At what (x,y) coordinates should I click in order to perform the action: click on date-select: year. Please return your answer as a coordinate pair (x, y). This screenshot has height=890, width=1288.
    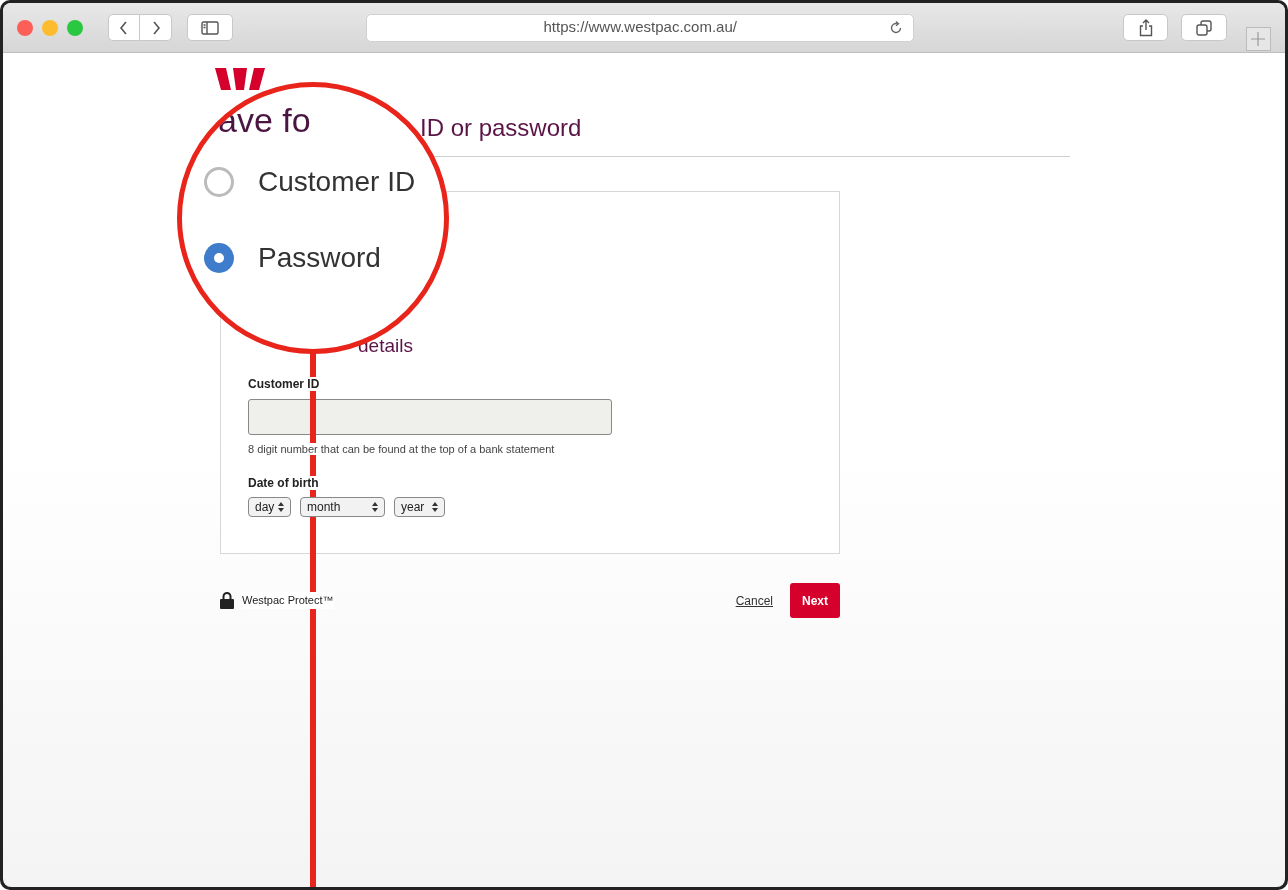
    Looking at the image, I should click on (419, 506).